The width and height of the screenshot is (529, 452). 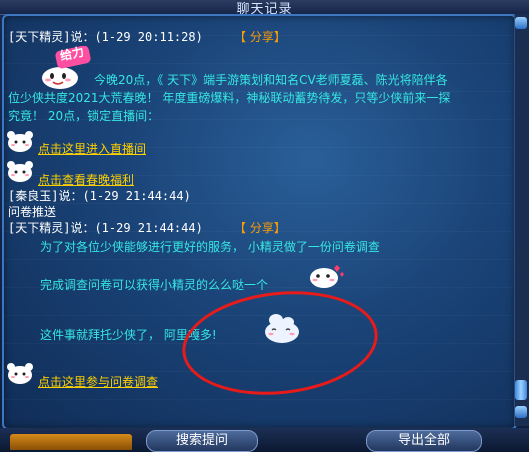 I want to click on message-text: 问卷推送, so click(x=32, y=212).